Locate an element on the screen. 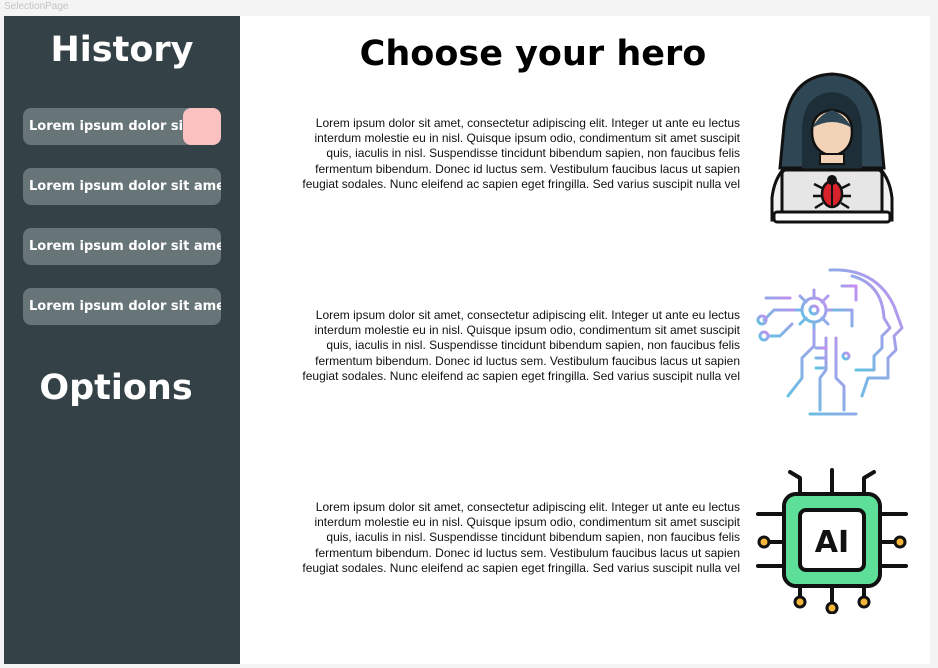  frame-label: SelectionPage is located at coordinates (36, 6).